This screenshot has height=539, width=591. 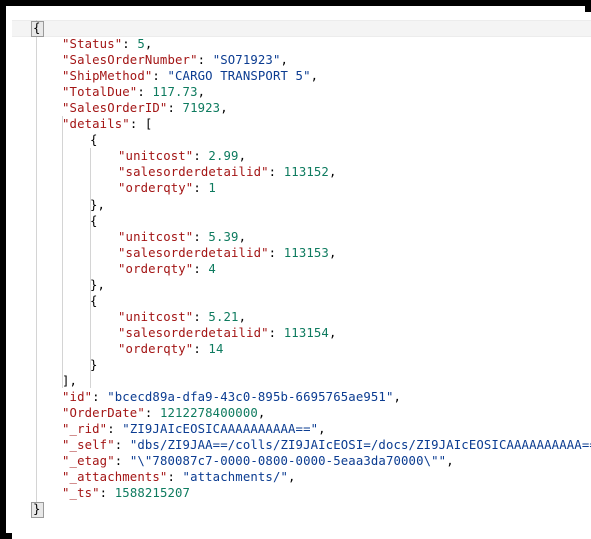 What do you see at coordinates (141, 124) in the screenshot?
I see `json-token-punct: : [` at bounding box center [141, 124].